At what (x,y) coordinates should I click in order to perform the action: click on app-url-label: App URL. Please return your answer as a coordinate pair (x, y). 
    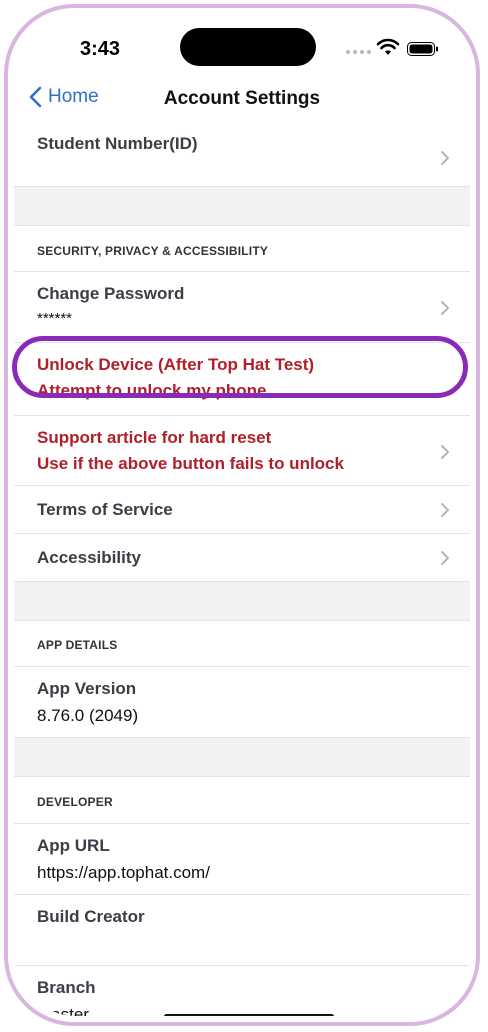
    Looking at the image, I should click on (73, 845).